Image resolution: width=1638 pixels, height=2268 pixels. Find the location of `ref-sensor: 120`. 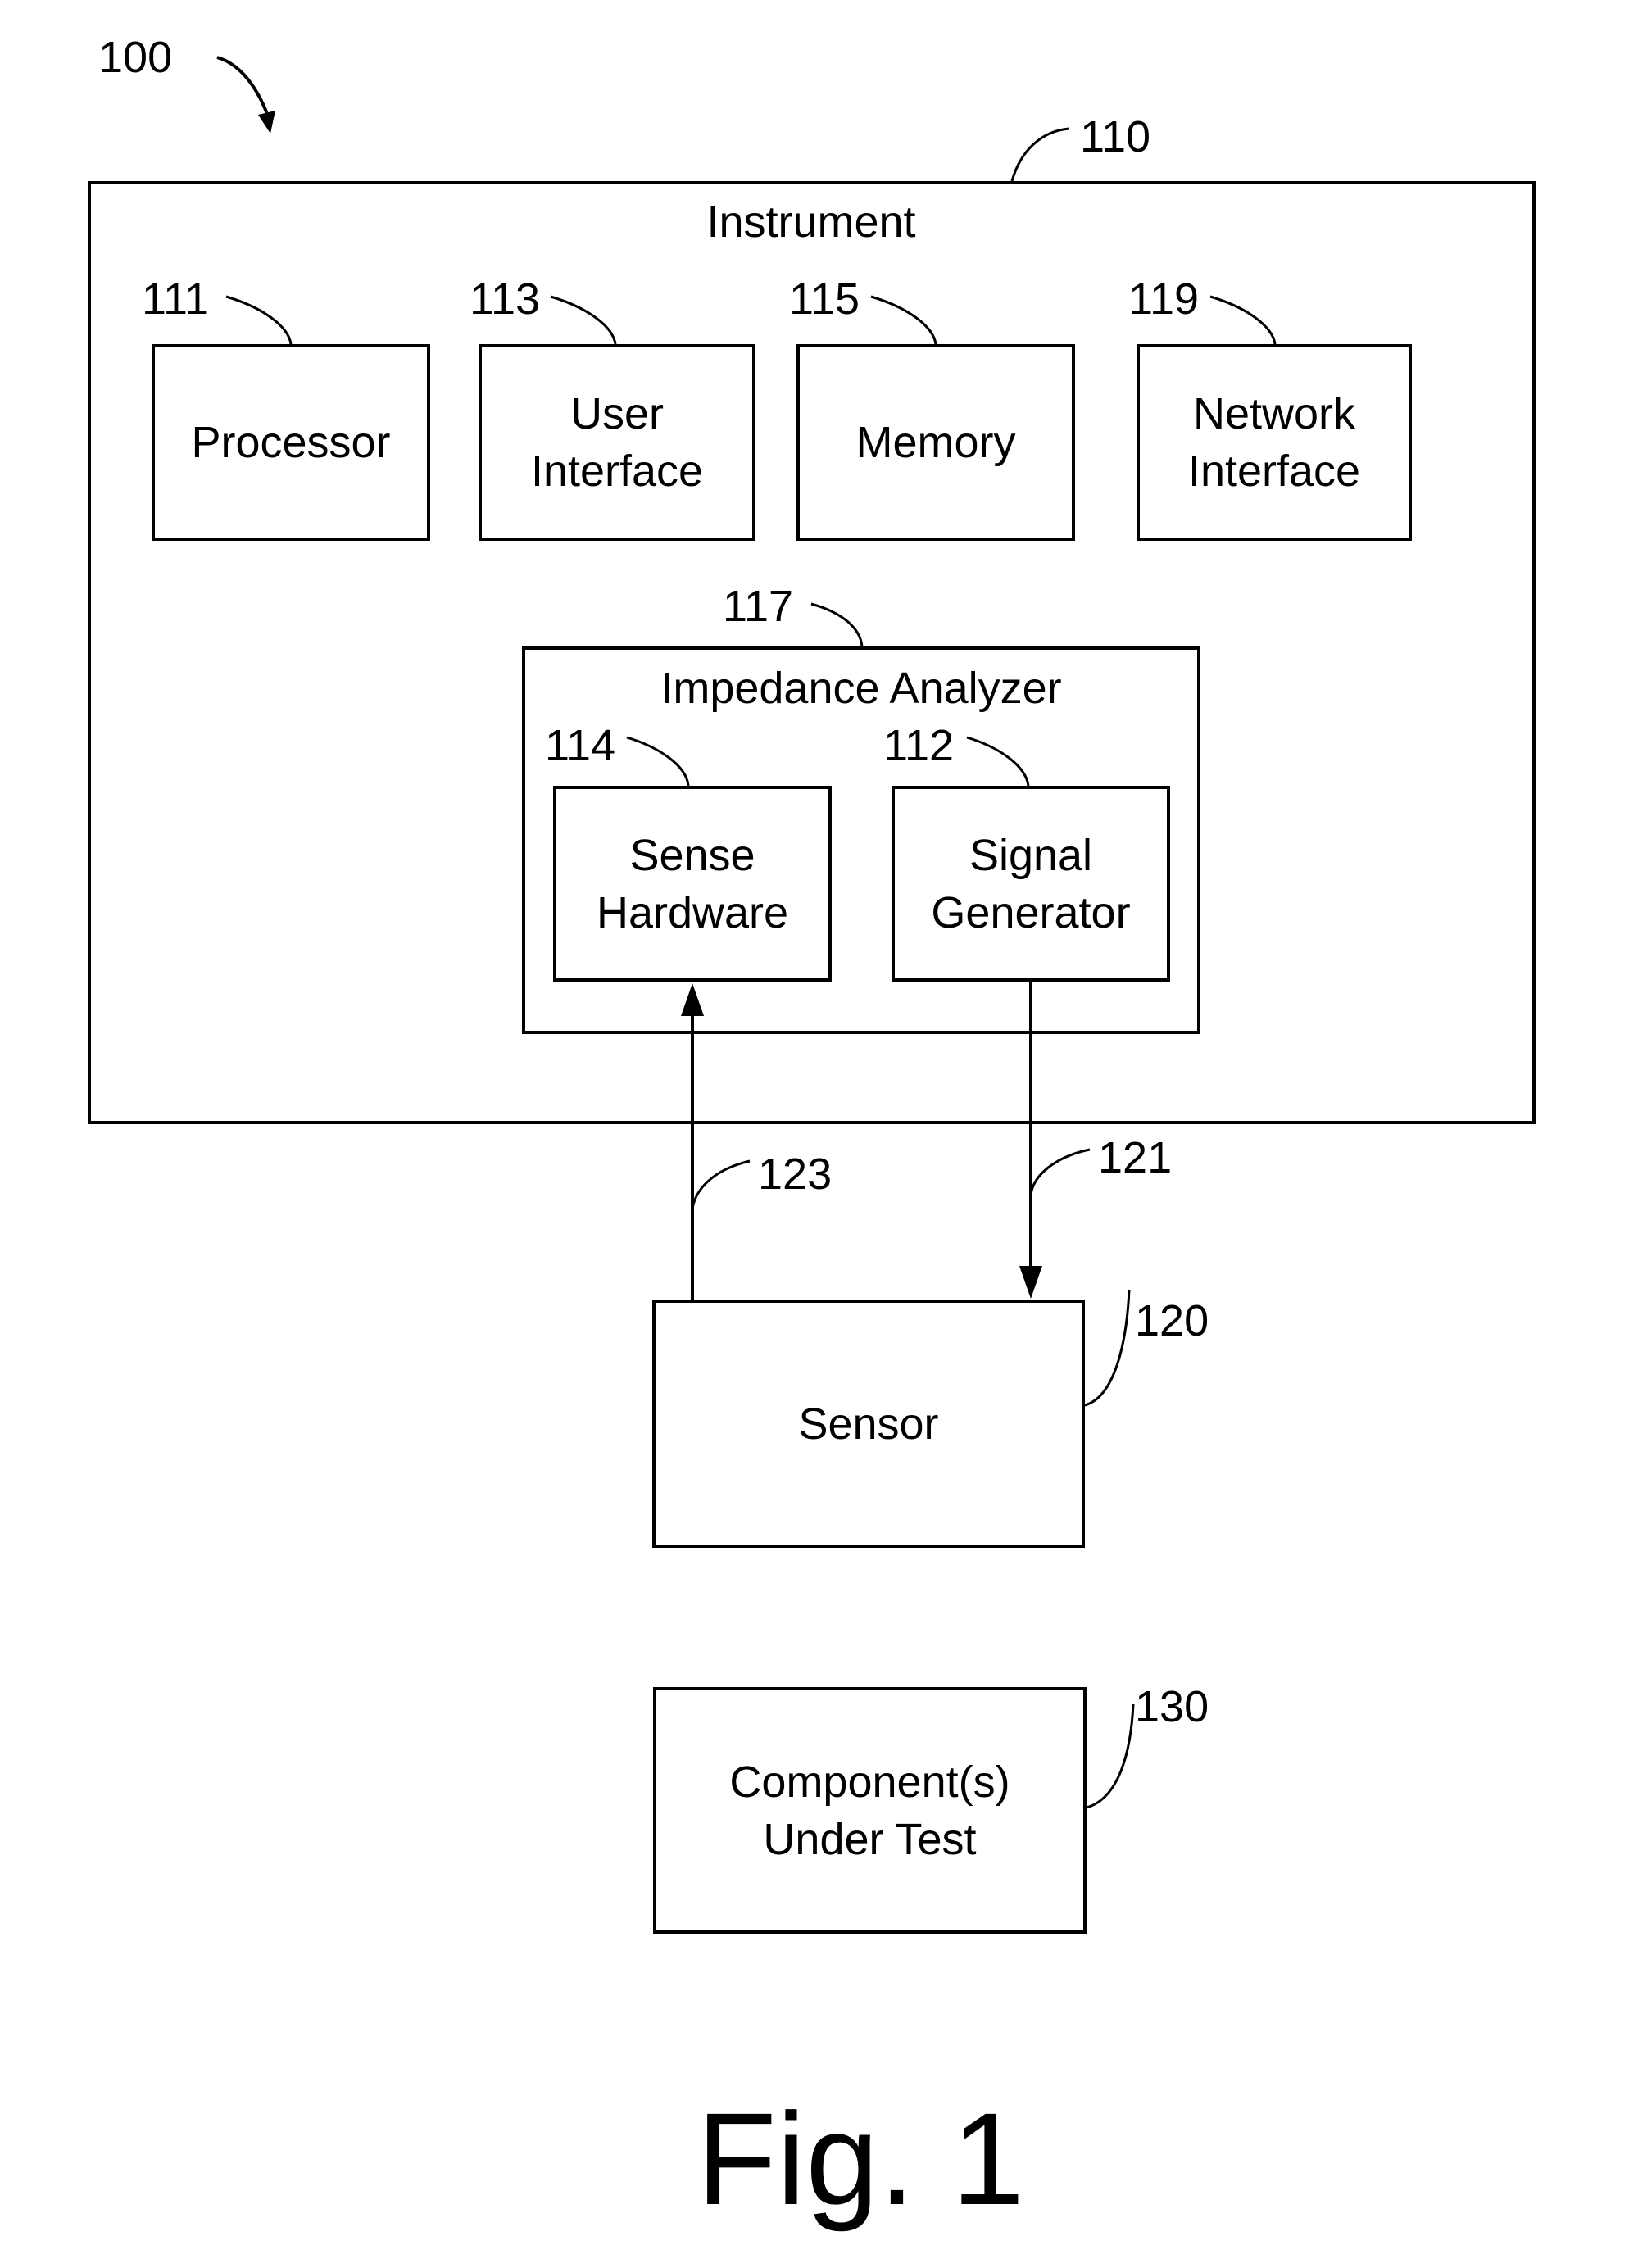

ref-sensor: 120 is located at coordinates (1172, 1320).